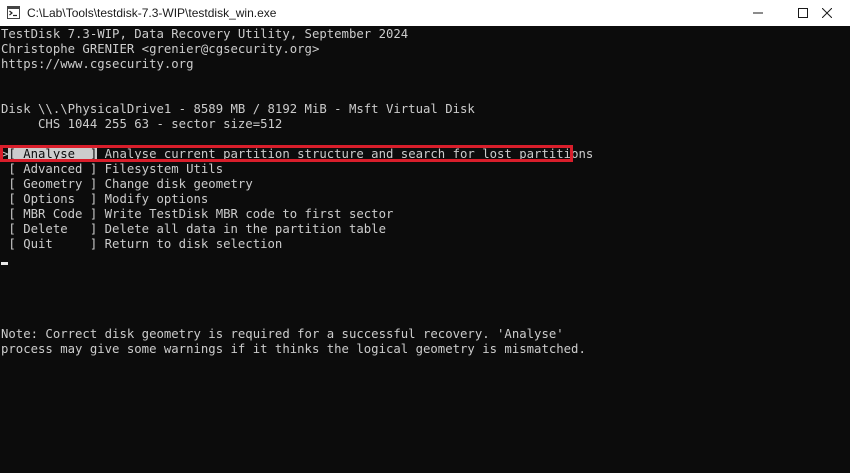 Image resolution: width=850 pixels, height=473 pixels. Describe the element at coordinates (13, 12) in the screenshot. I see `terminal-app-icon` at that location.